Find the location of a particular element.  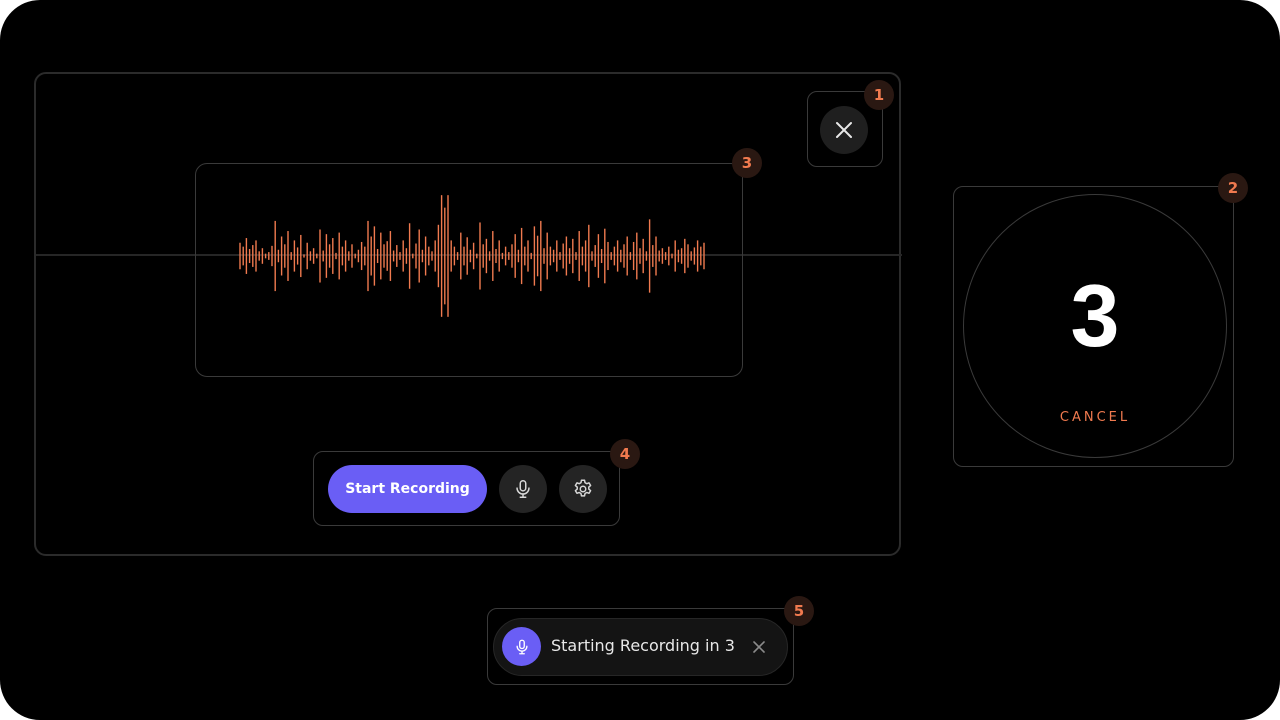

settings-button is located at coordinates (583, 489).